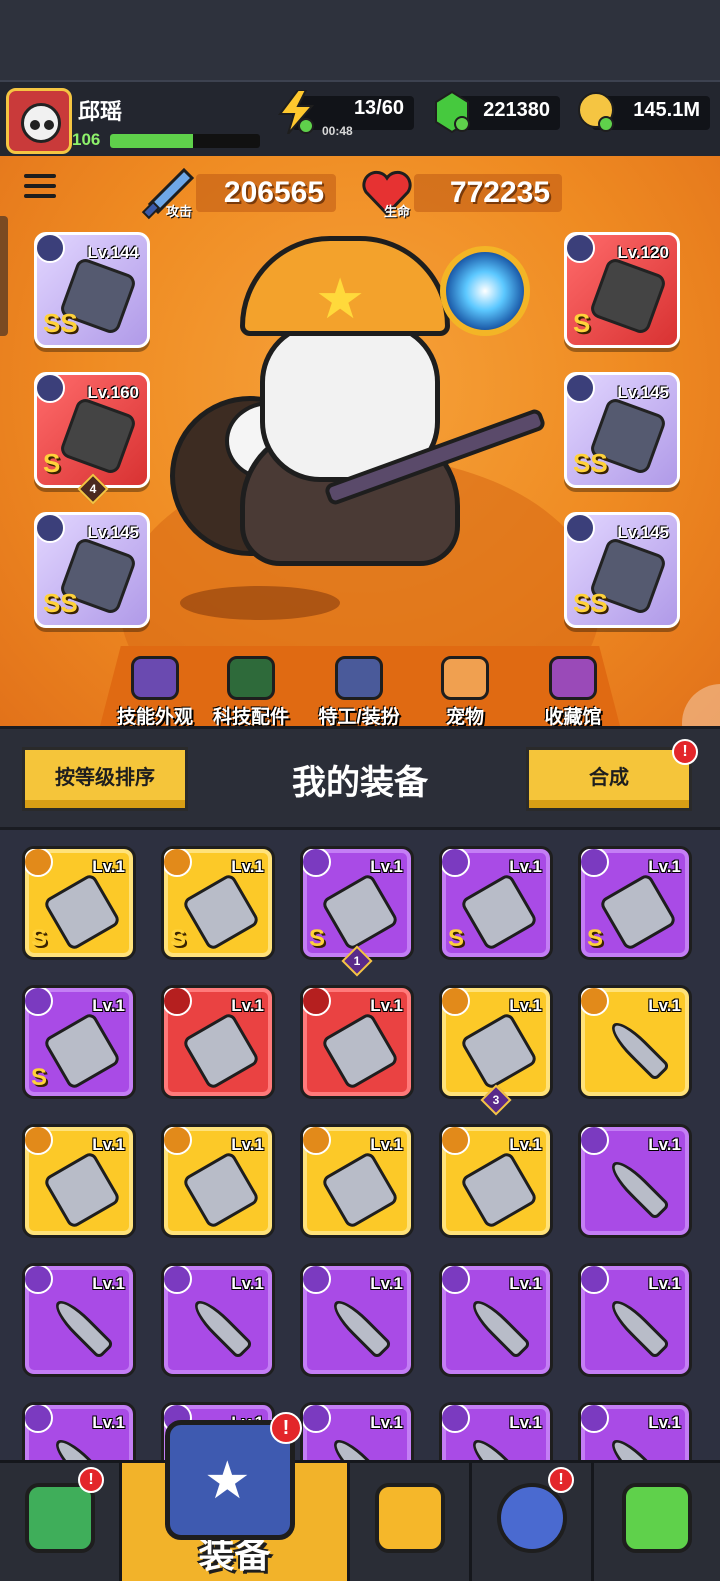 The width and height of the screenshot is (720, 1581). What do you see at coordinates (622, 430) in the screenshot?
I see `equipped-belt-slot: Lv.145 SS` at bounding box center [622, 430].